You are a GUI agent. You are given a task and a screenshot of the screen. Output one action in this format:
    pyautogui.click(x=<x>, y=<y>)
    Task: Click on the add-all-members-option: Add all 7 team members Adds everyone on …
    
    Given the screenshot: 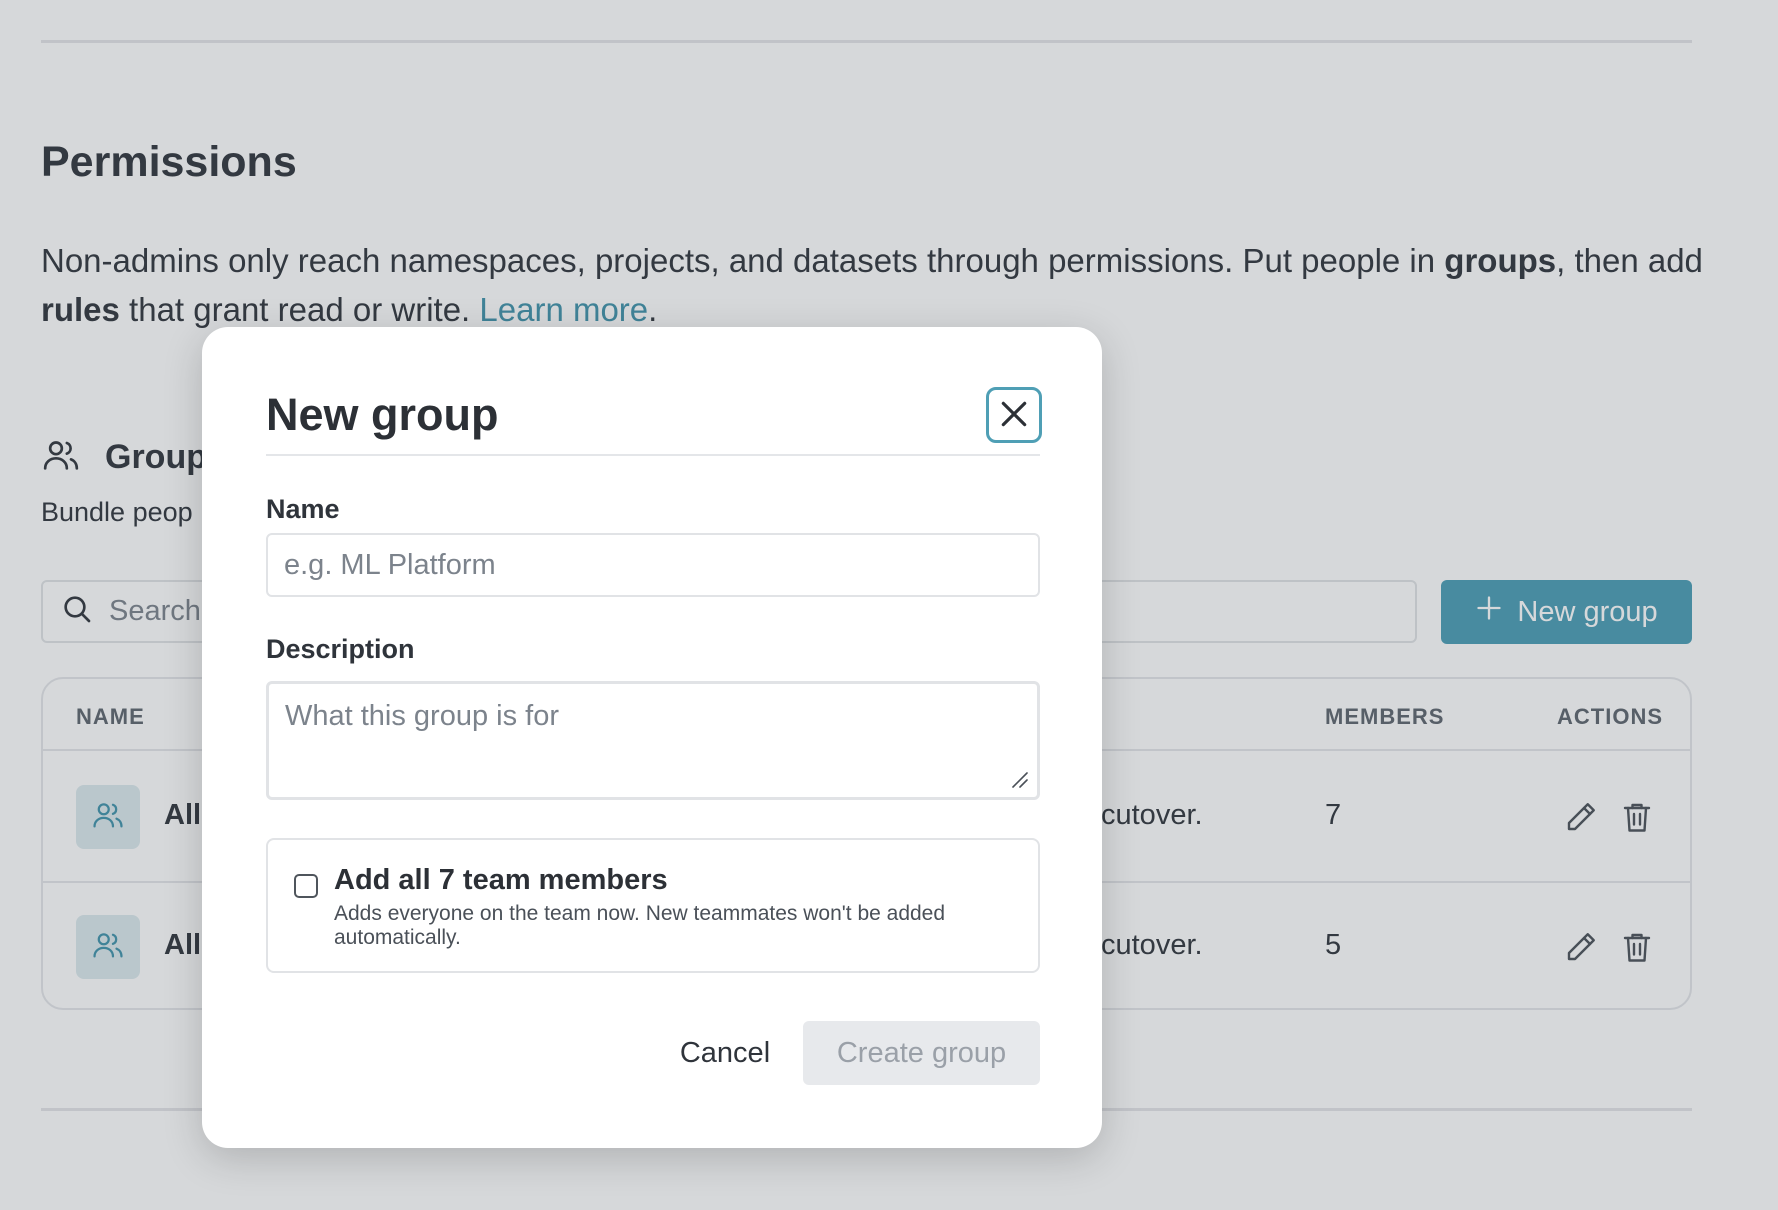 What is the action you would take?
    pyautogui.click(x=653, y=905)
    